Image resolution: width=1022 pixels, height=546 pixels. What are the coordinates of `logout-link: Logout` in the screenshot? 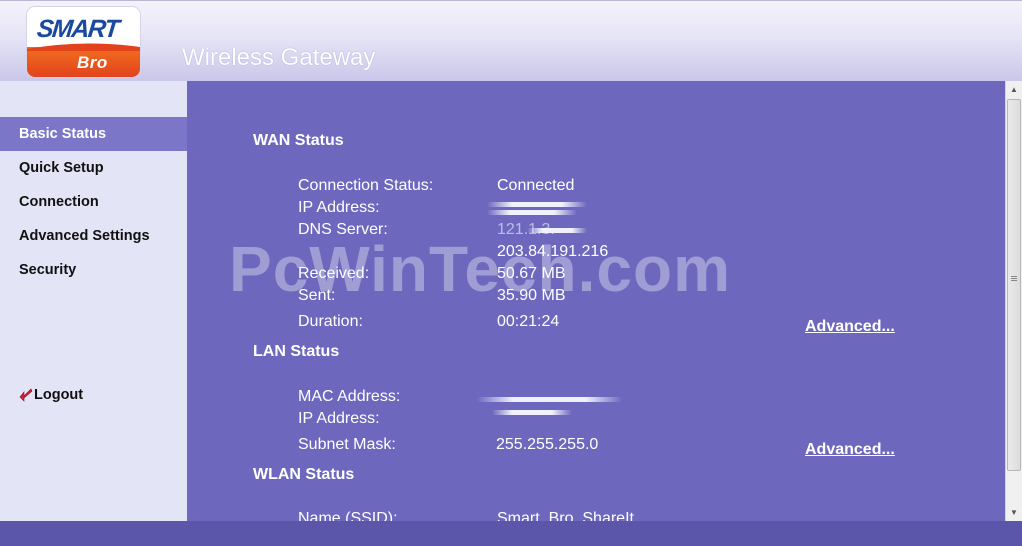 It's located at (51, 395).